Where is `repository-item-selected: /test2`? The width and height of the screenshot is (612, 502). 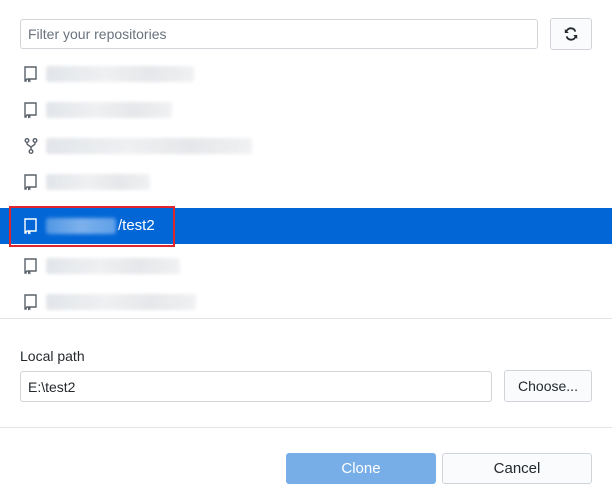
repository-item-selected: /test2 is located at coordinates (306, 226).